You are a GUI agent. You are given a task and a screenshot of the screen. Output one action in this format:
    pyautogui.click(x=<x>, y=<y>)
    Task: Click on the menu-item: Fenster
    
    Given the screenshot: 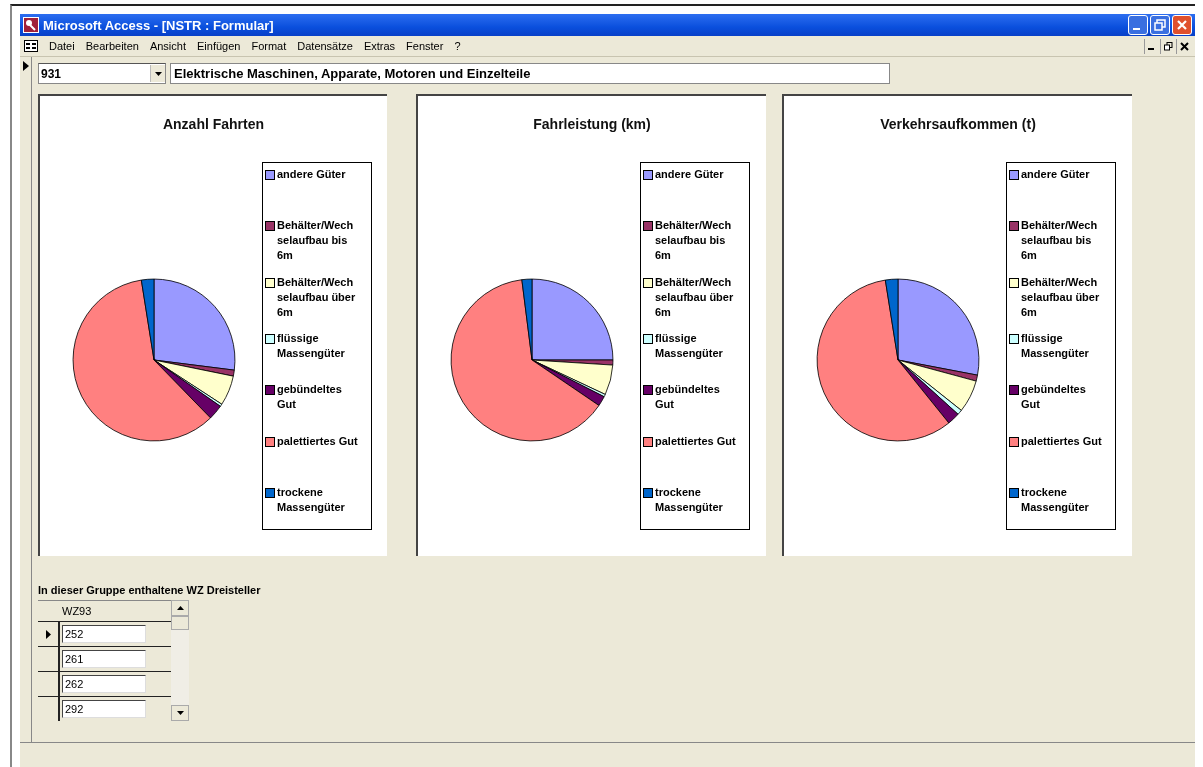 What is the action you would take?
    pyautogui.click(x=425, y=46)
    